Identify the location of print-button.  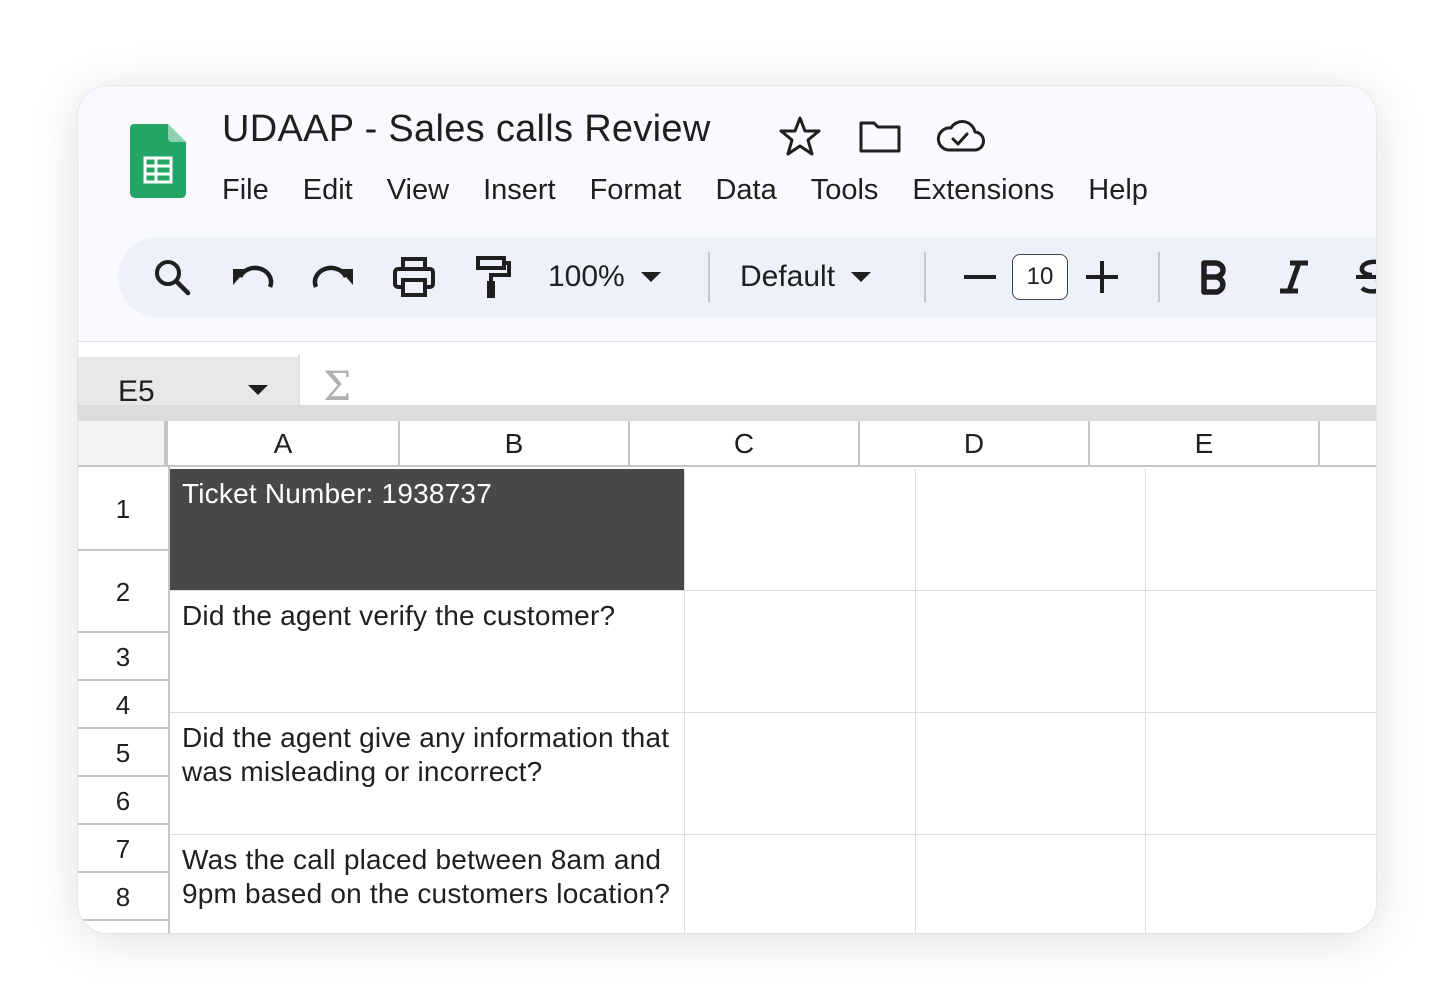
(414, 277).